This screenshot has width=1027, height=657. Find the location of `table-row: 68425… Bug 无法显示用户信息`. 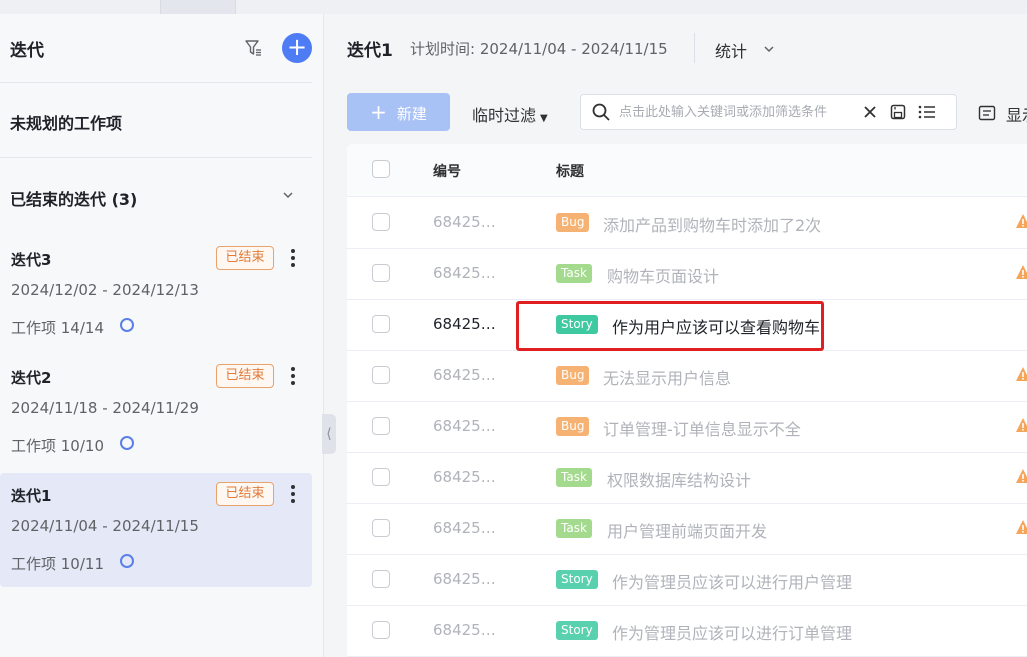

table-row: 68425… Bug 无法显示用户信息 is located at coordinates (687, 376).